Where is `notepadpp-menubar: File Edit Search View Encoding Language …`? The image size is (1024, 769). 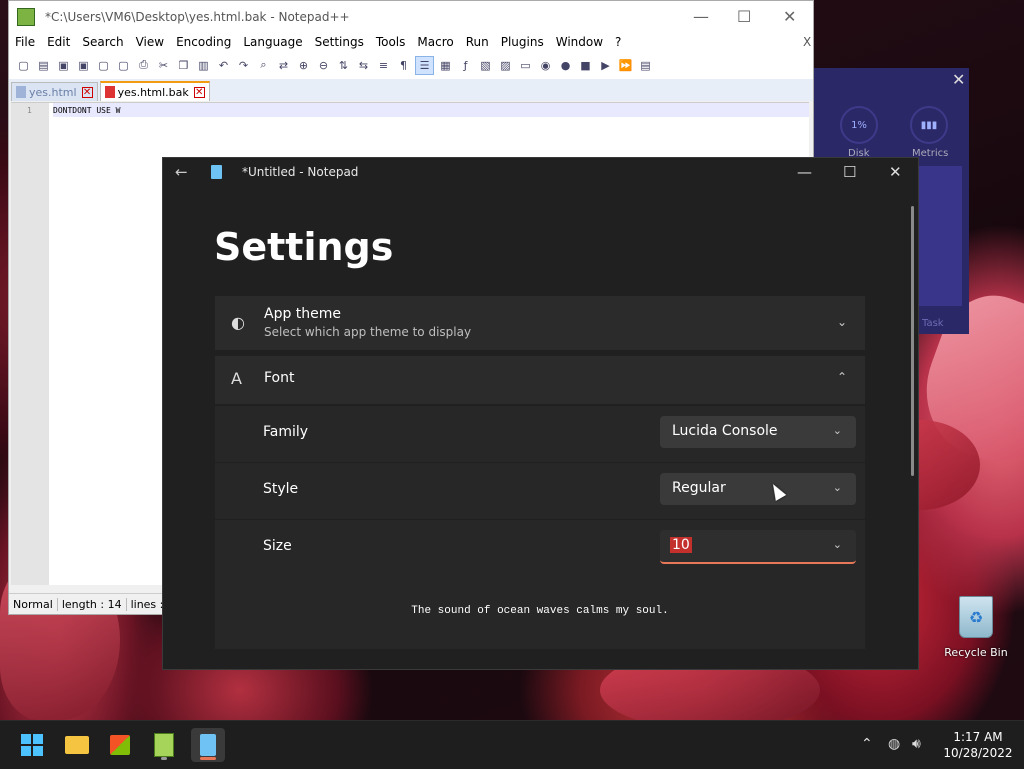 notepadpp-menubar: File Edit Search View Encoding Language … is located at coordinates (411, 42).